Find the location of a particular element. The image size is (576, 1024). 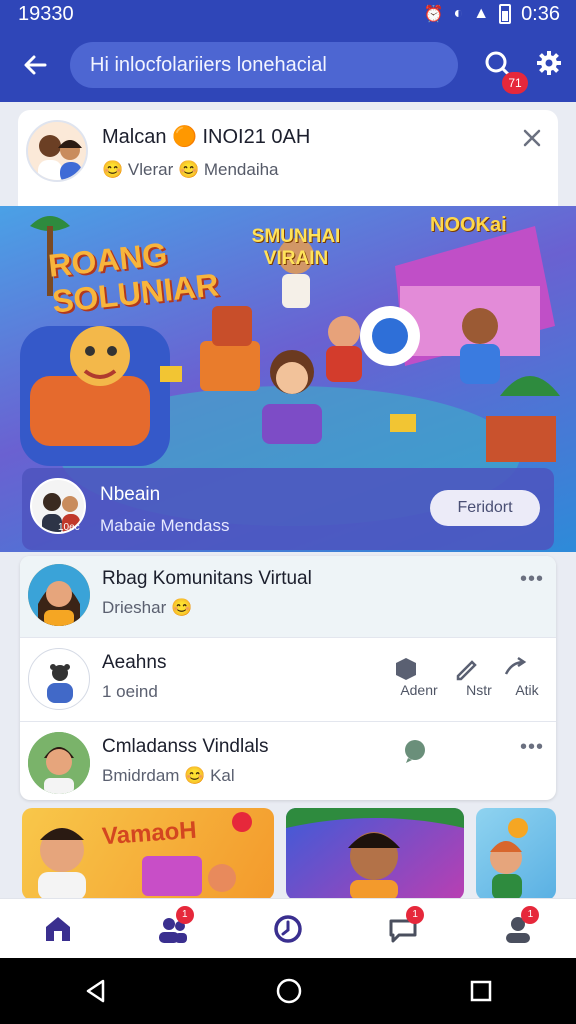

panel-name: Nbeain is located at coordinates (130, 494).